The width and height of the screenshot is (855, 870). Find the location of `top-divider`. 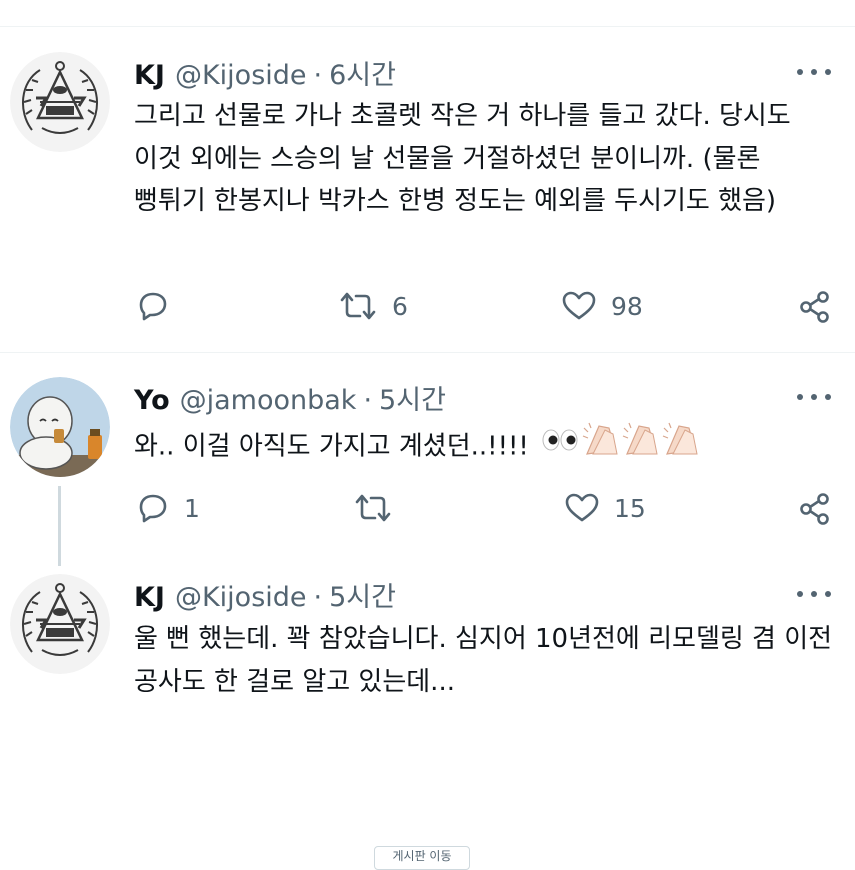

top-divider is located at coordinates (427, 26).